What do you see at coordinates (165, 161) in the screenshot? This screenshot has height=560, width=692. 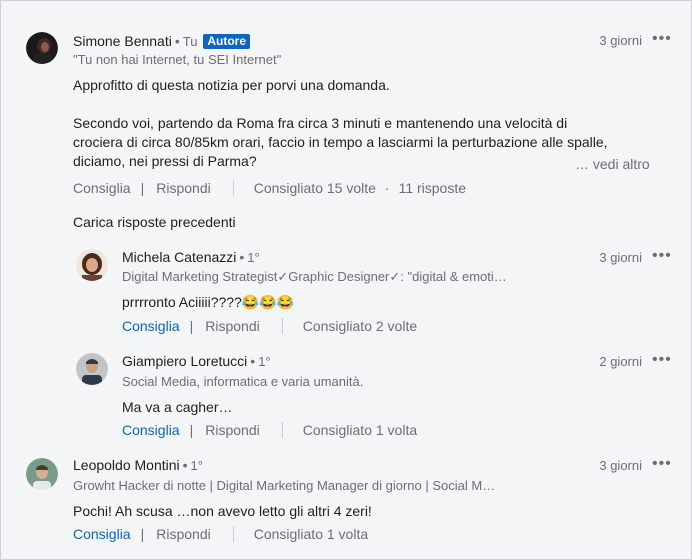 I see `comment-line: diciamo, nei pressi di Parma?` at bounding box center [165, 161].